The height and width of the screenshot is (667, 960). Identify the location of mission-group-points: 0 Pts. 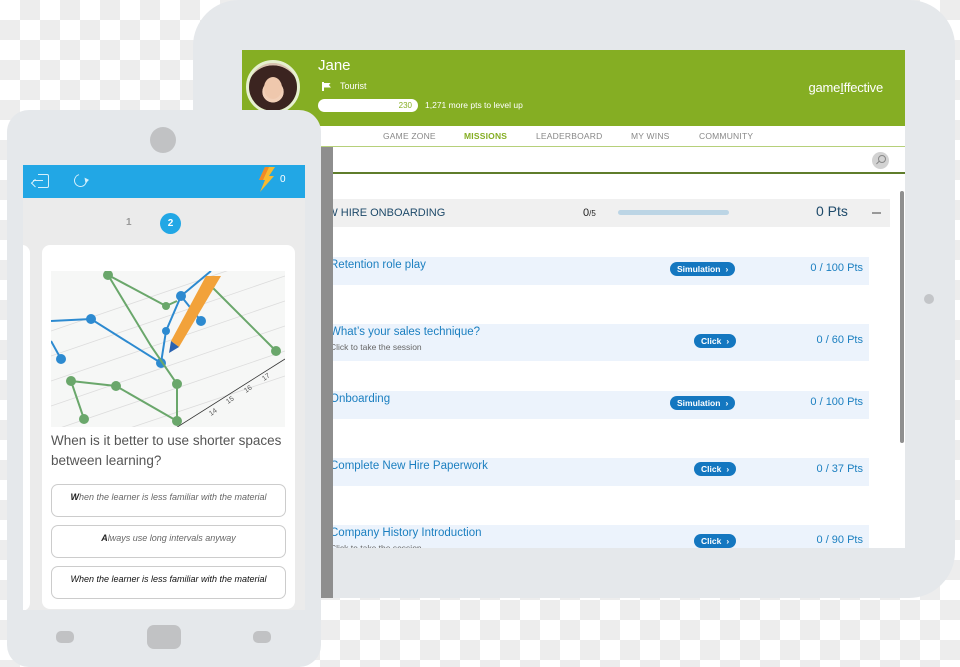
(832, 211).